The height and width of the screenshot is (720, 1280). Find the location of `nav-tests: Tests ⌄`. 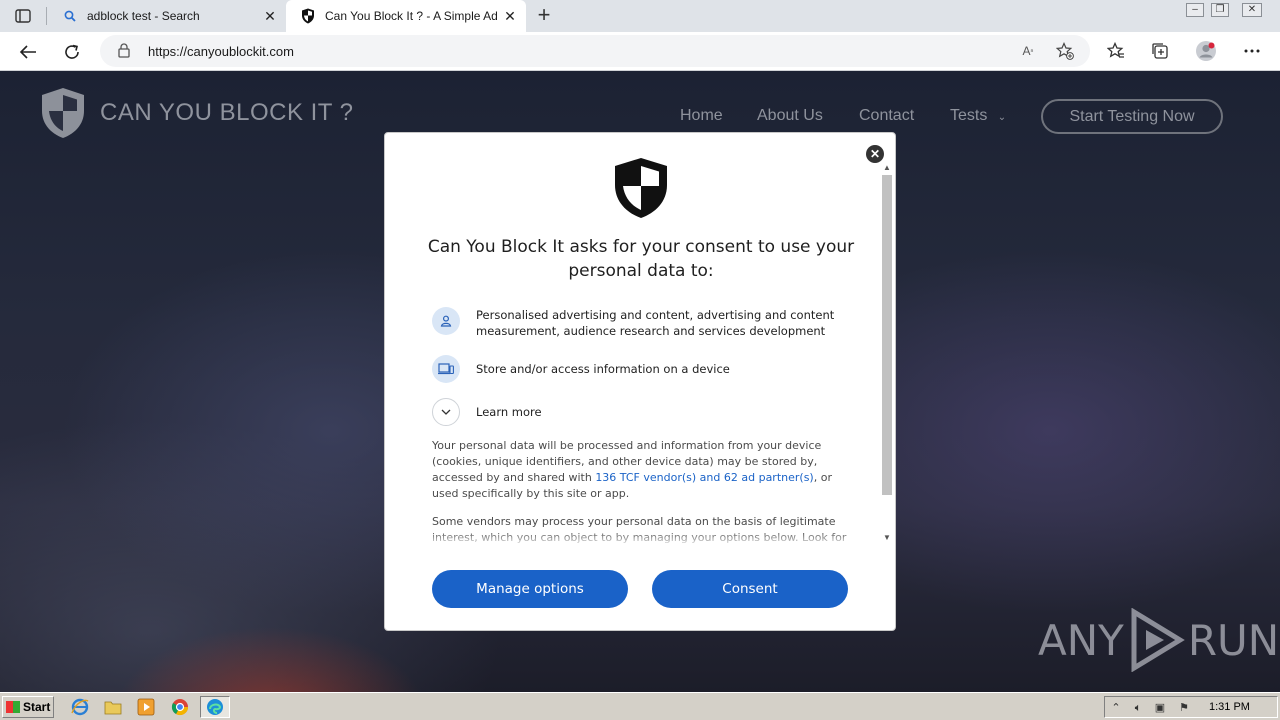

nav-tests: Tests ⌄ is located at coordinates (978, 116).